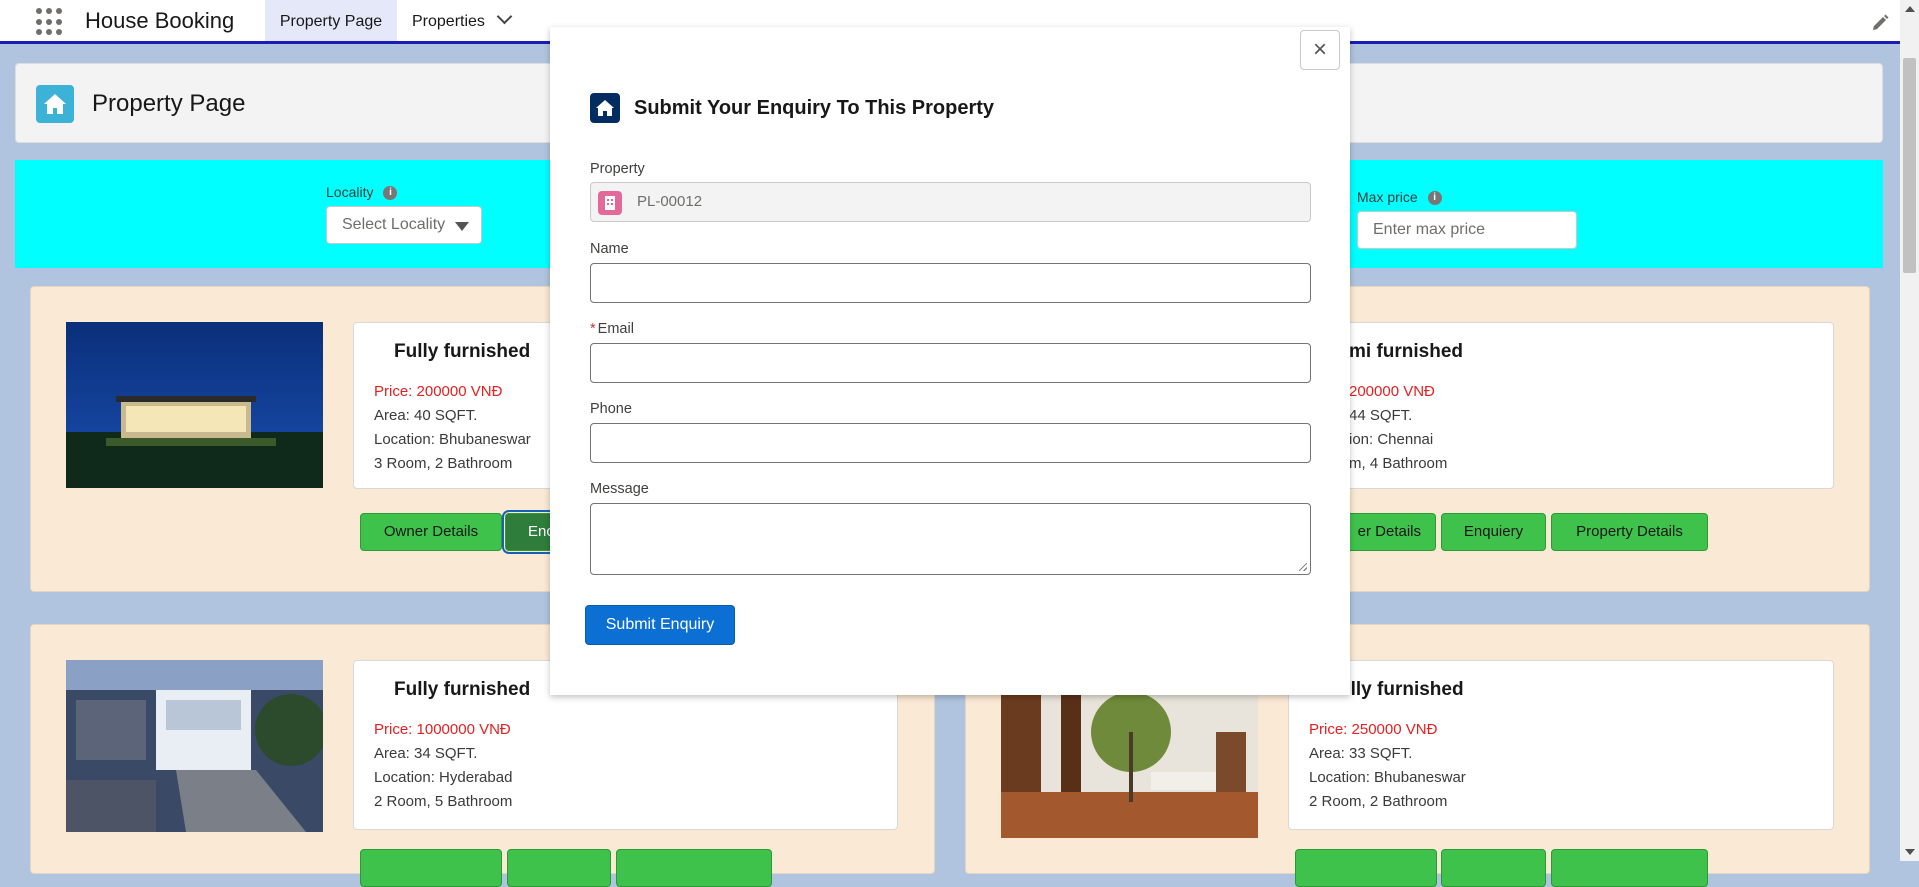  I want to click on page-title: Property Page, so click(169, 103).